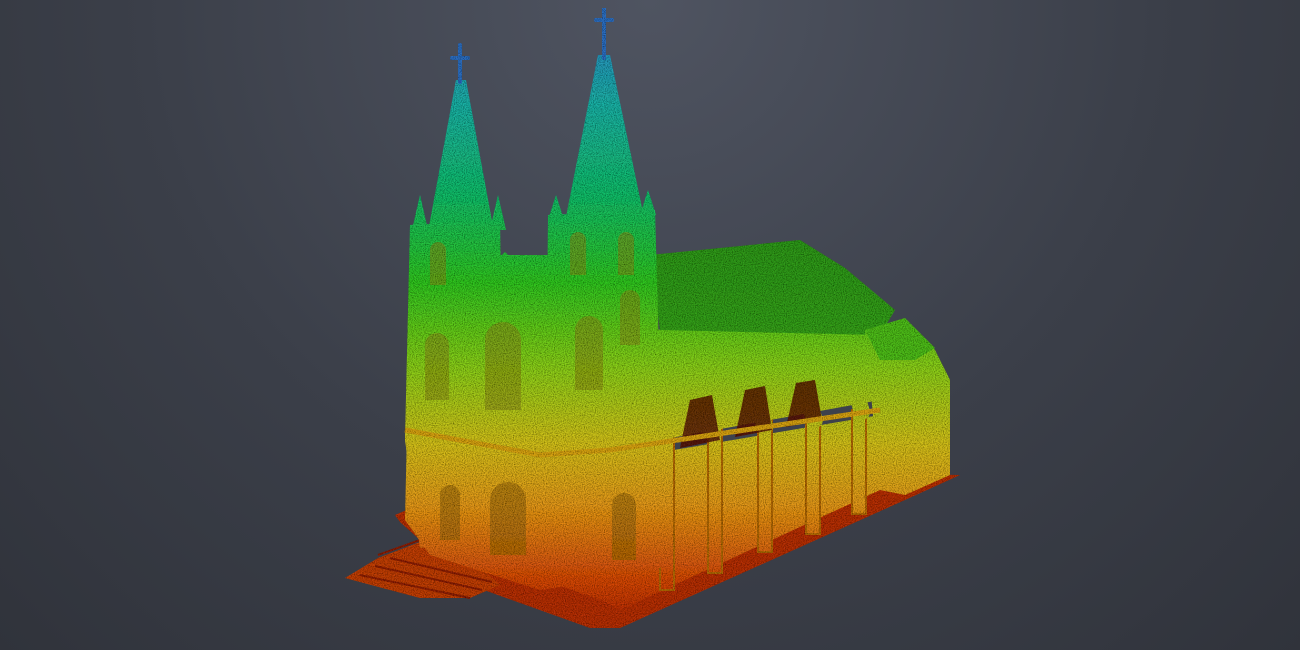 Image resolution: width=1300 pixels, height=650 pixels. Describe the element at coordinates (532, 45) in the screenshot. I see `spire-crosses` at that location.